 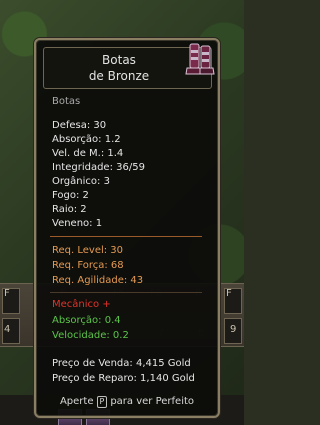 I want to click on stat-integrity: Integridade: 36/59, so click(x=98, y=167).